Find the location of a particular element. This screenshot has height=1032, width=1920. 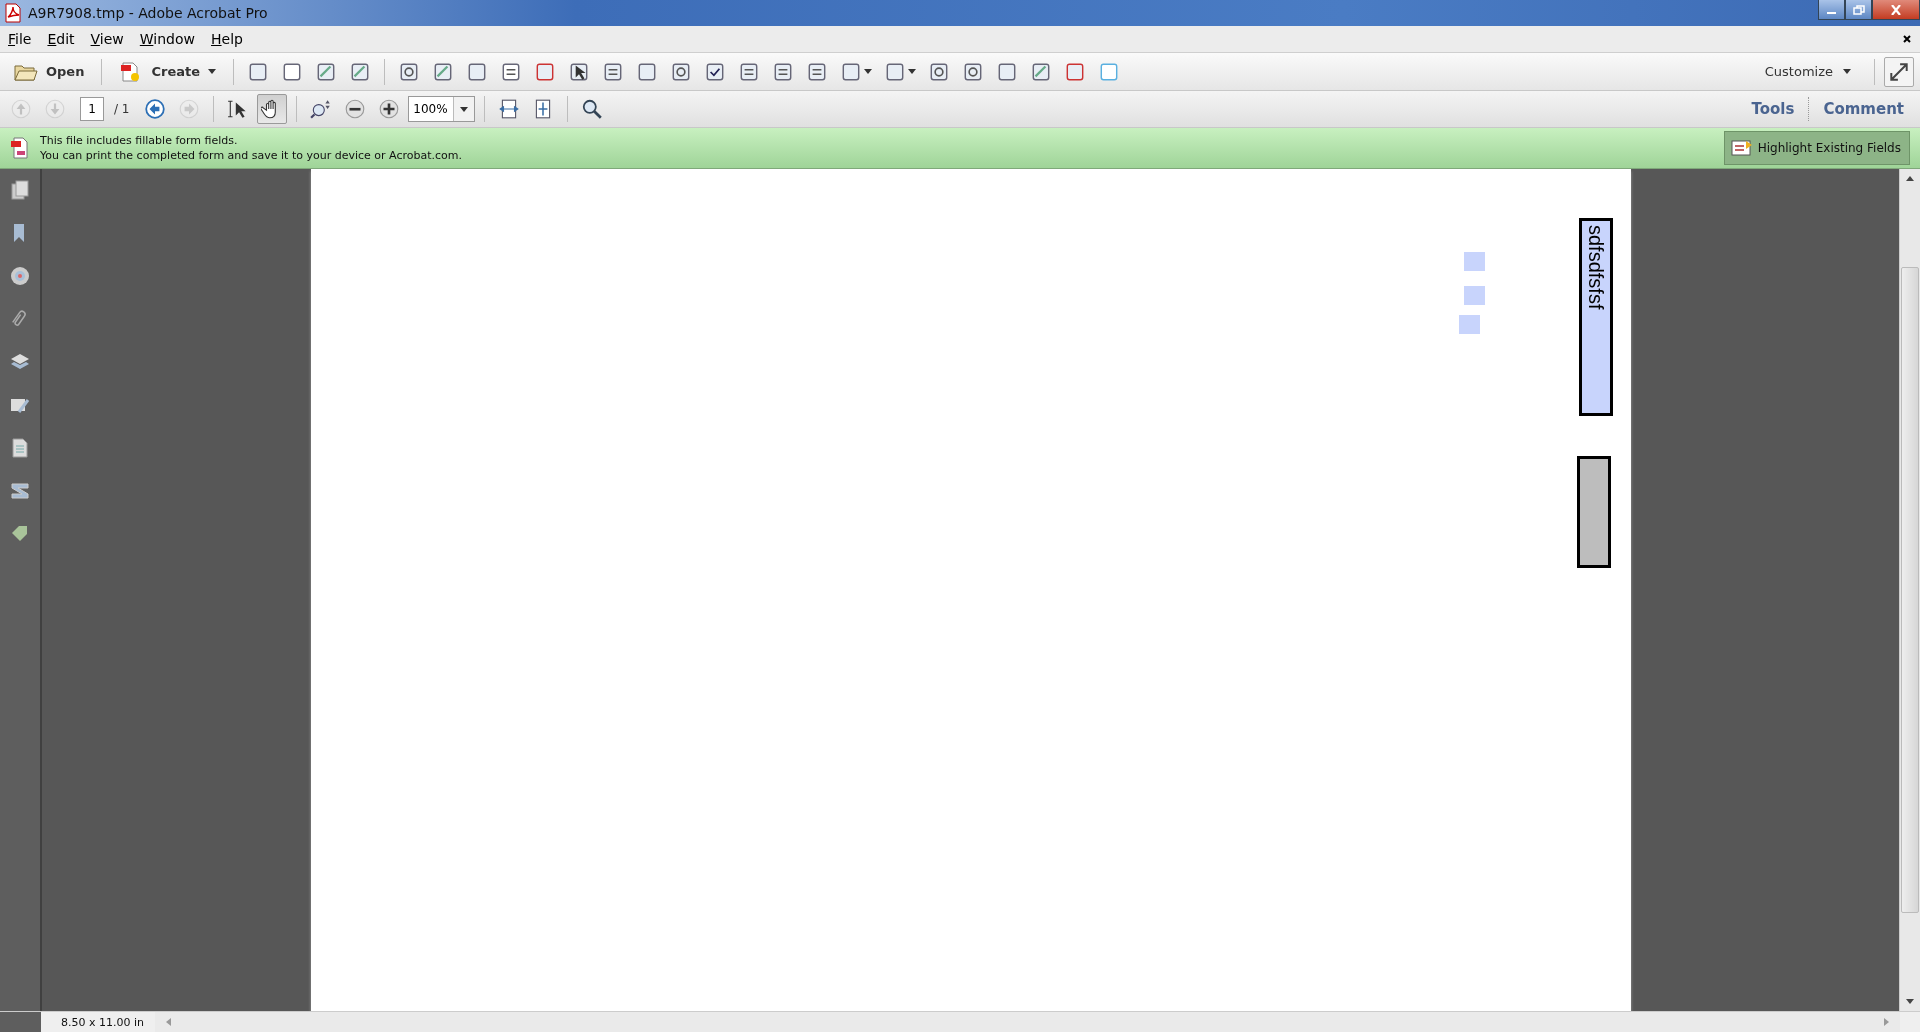

highlight-fields-button: Highlight Existing Fields is located at coordinates (1816, 148).